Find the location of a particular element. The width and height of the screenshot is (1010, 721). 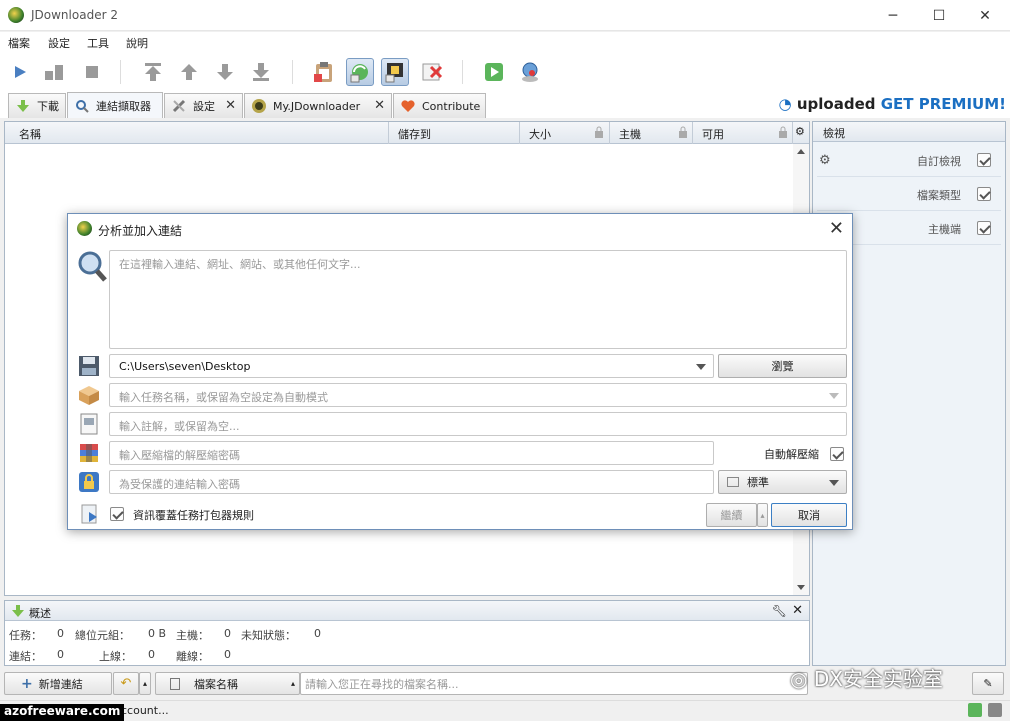

document-arrow-icon is located at coordinates (89, 514).